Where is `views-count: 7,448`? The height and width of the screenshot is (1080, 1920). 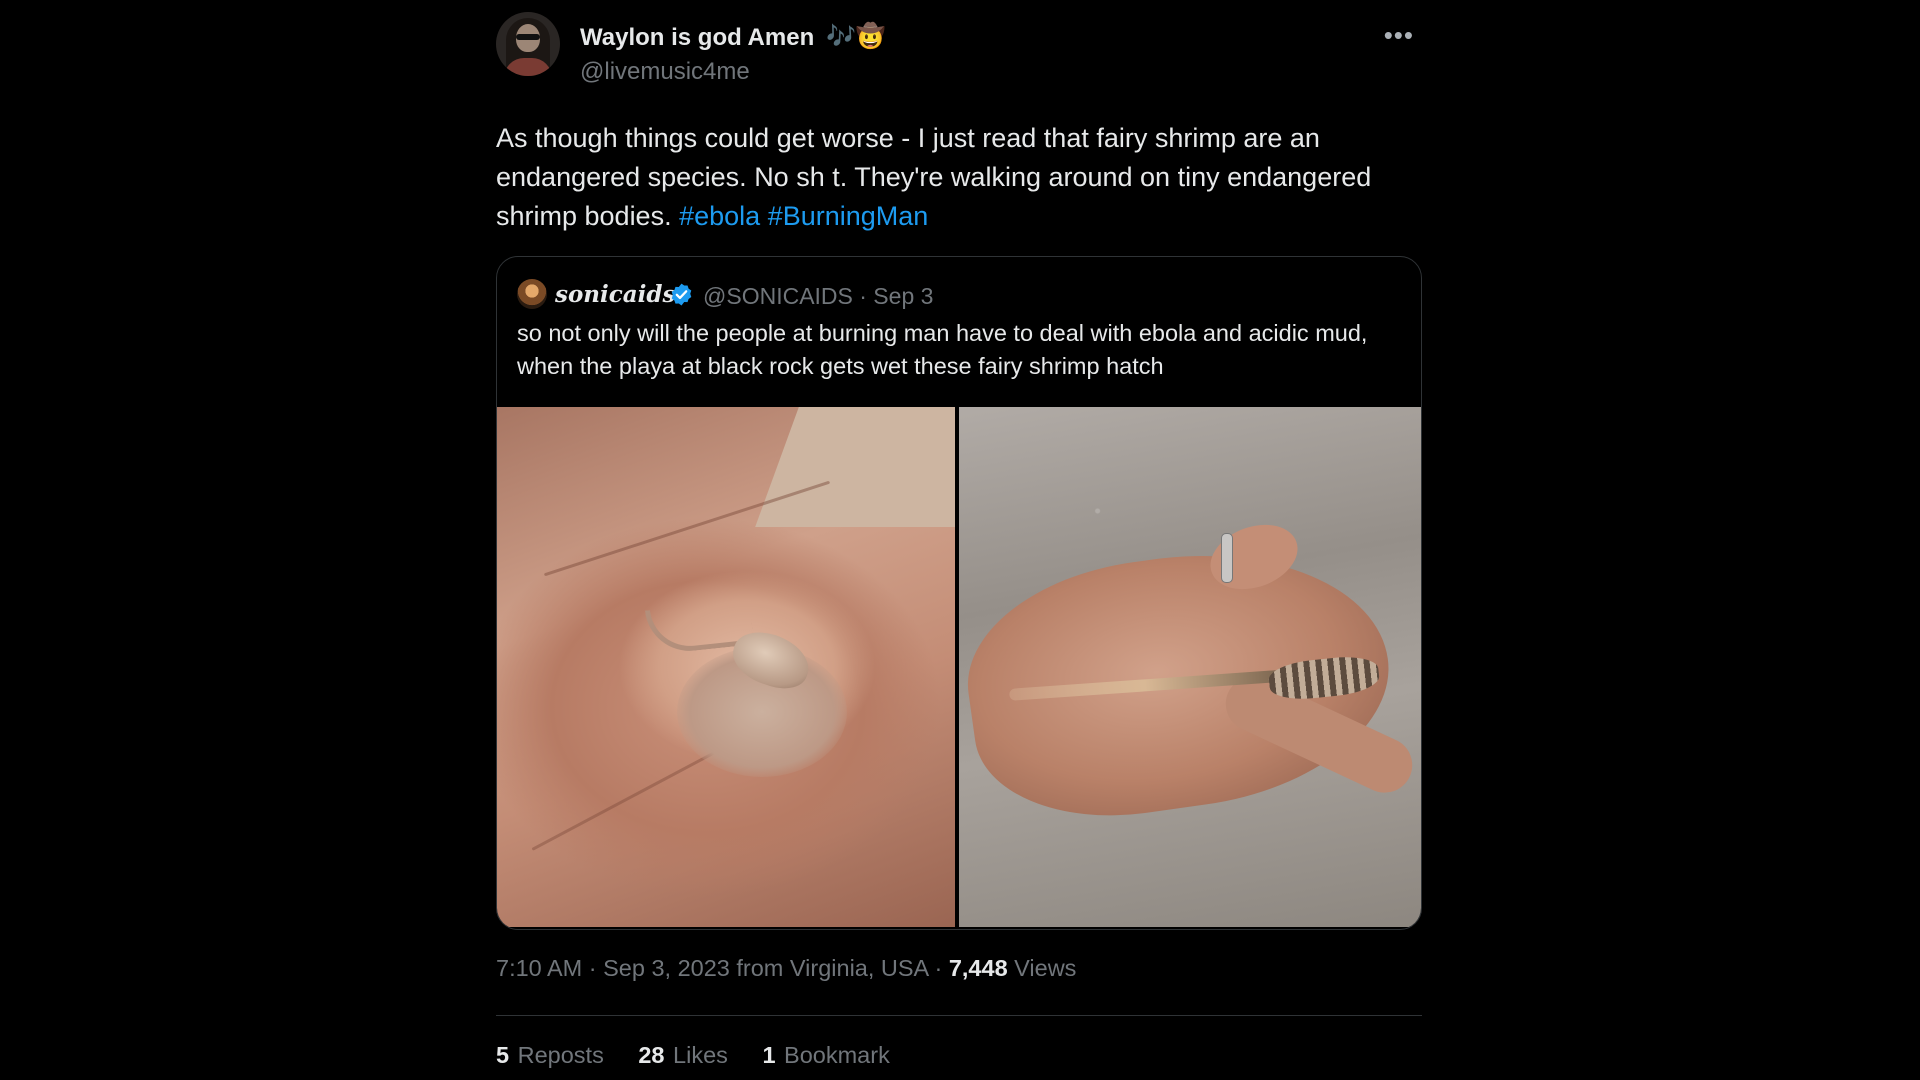 views-count: 7,448 is located at coordinates (978, 968).